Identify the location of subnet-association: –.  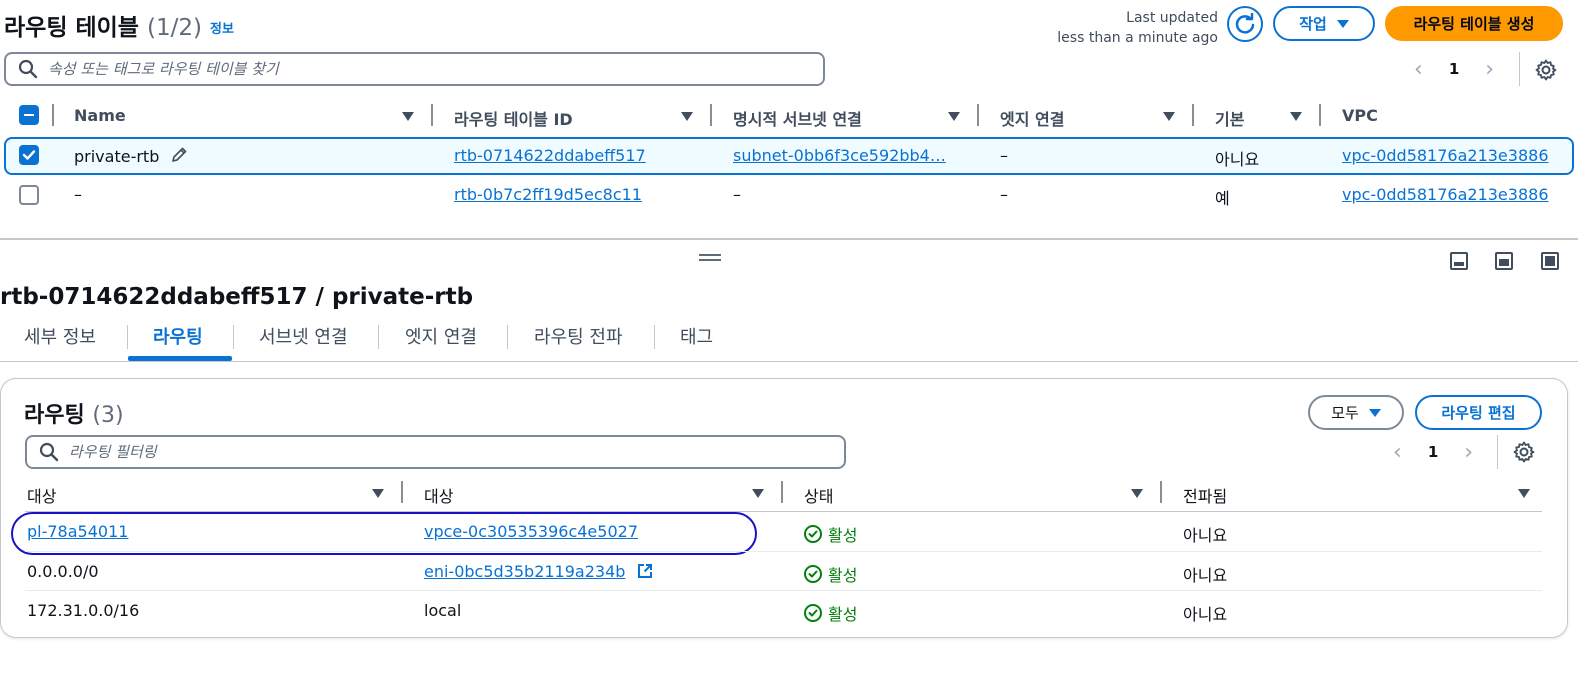
(737, 194).